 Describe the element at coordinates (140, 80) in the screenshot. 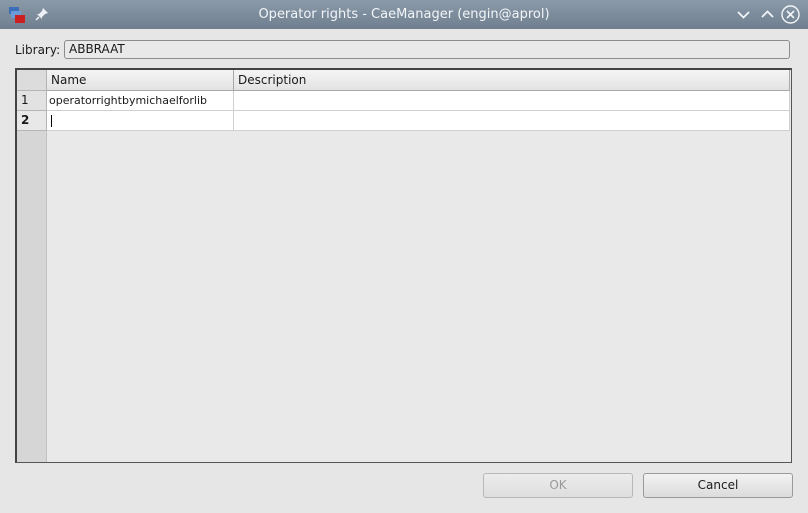

I see `column-header-name: Name` at that location.